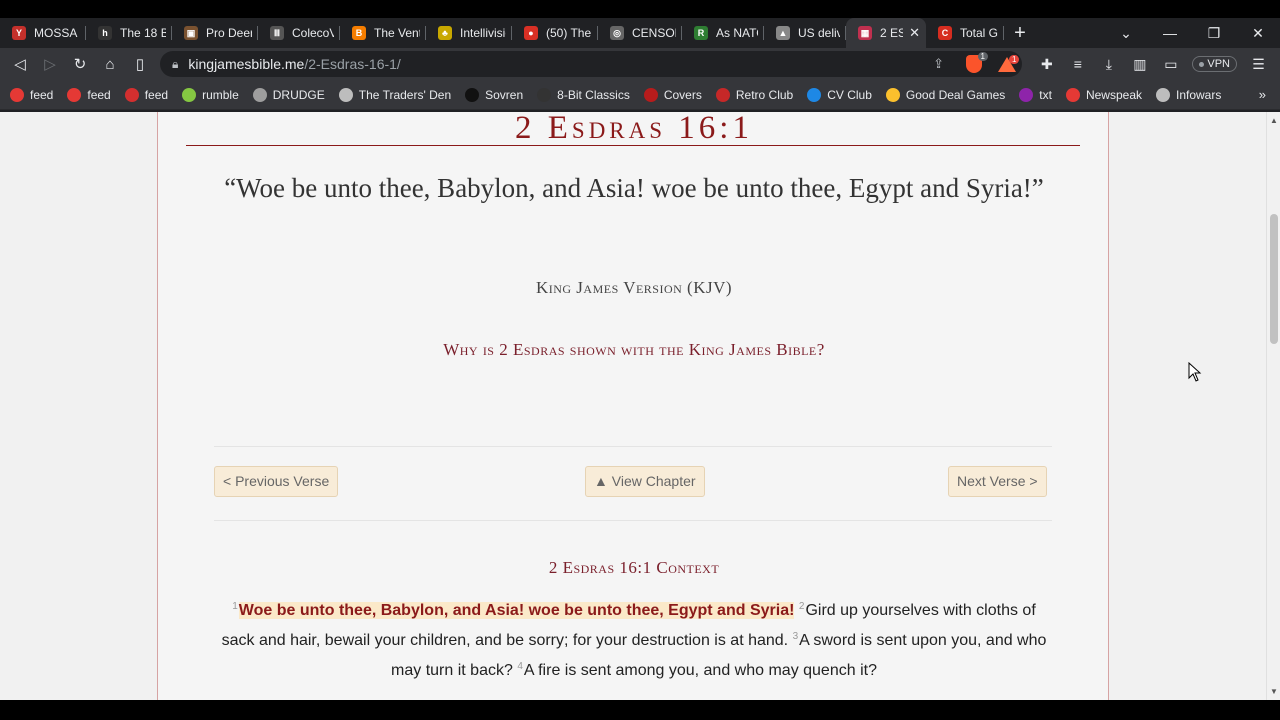 Image resolution: width=1280 pixels, height=720 pixels. I want to click on minimize-icon: —, so click(1170, 33).